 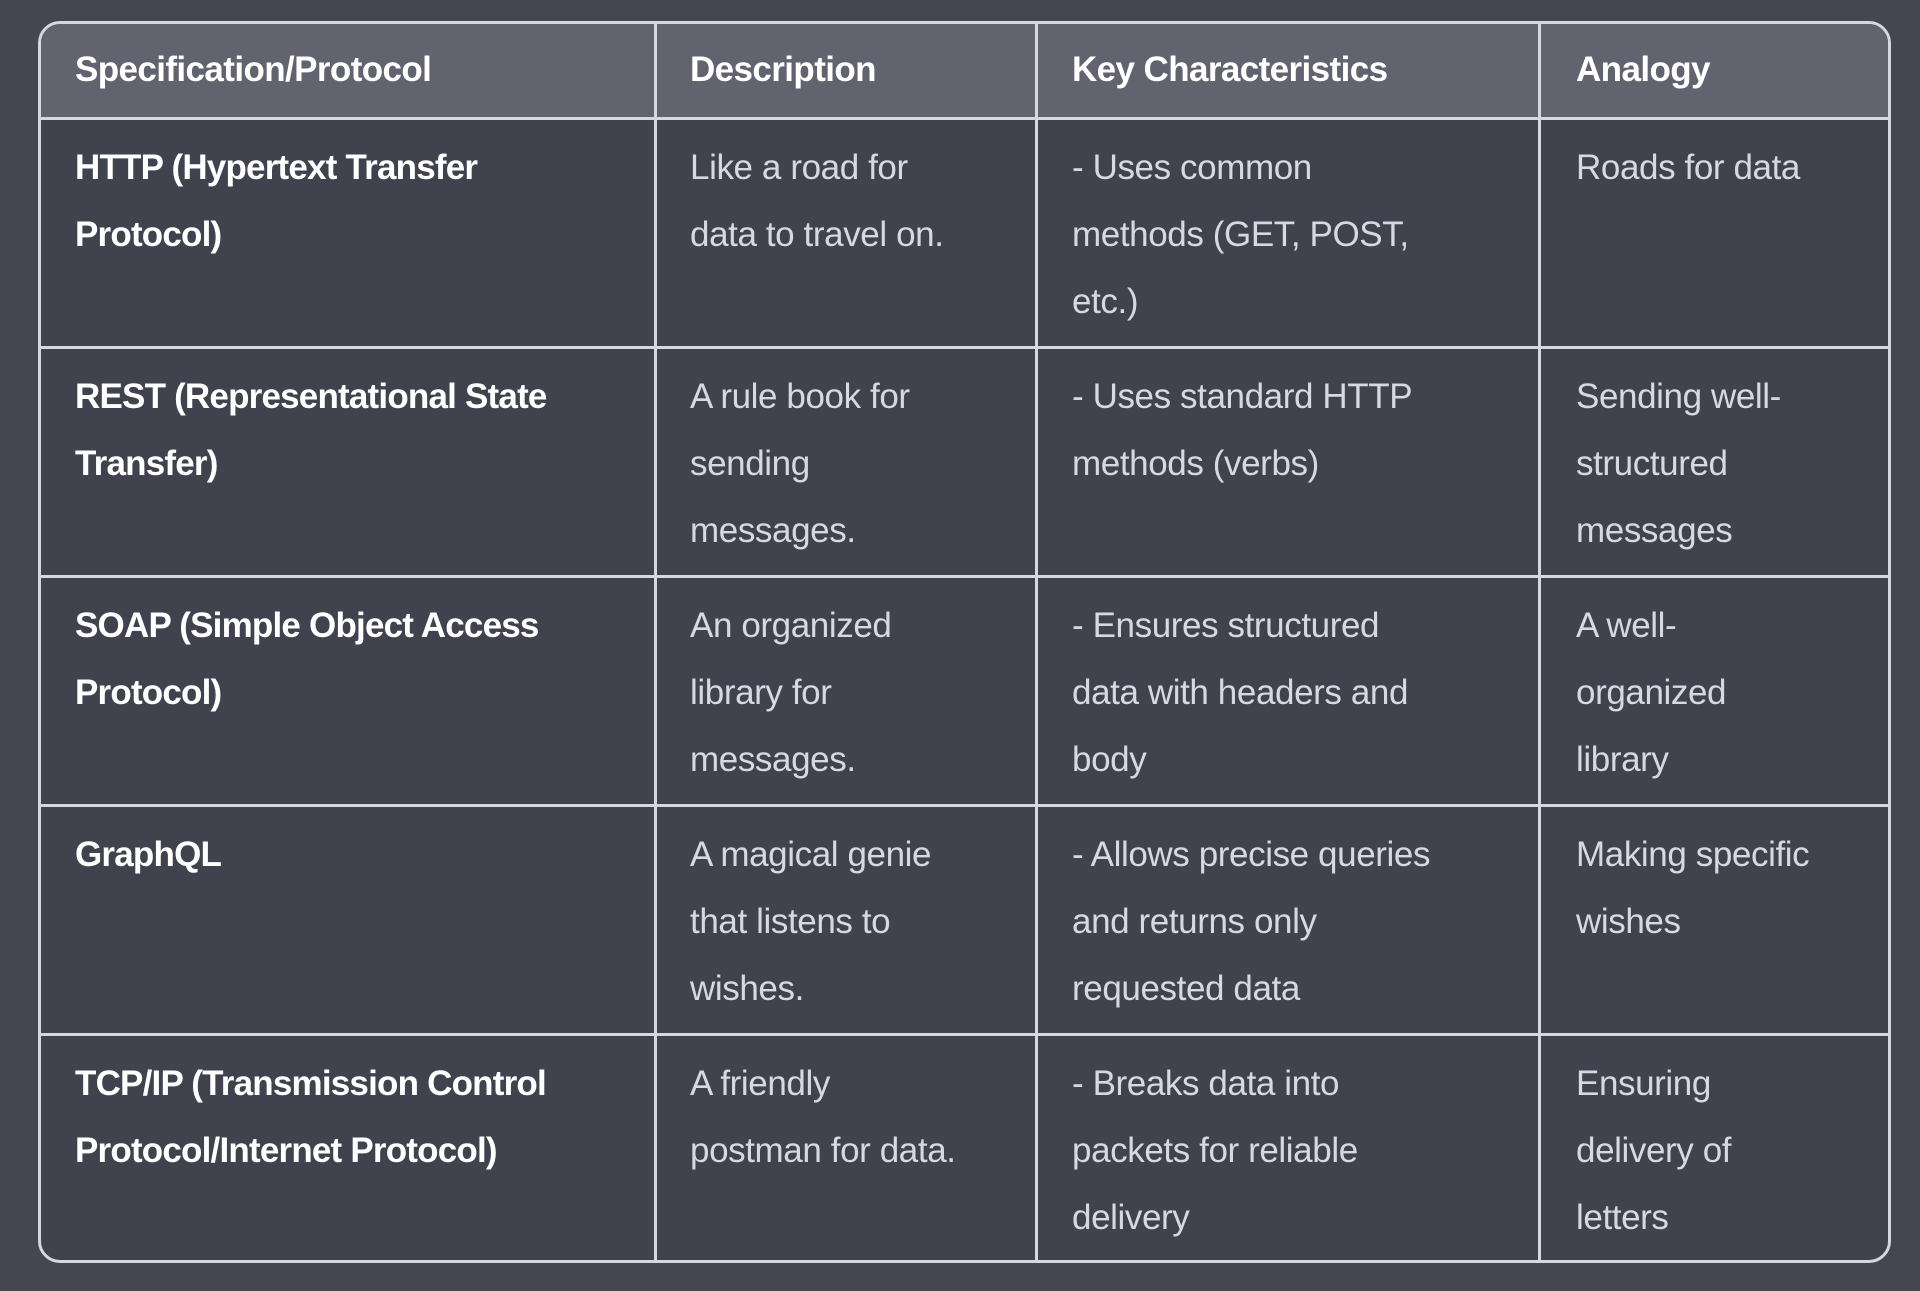 I want to click on cell-text-line: organized, so click(x=1651, y=692).